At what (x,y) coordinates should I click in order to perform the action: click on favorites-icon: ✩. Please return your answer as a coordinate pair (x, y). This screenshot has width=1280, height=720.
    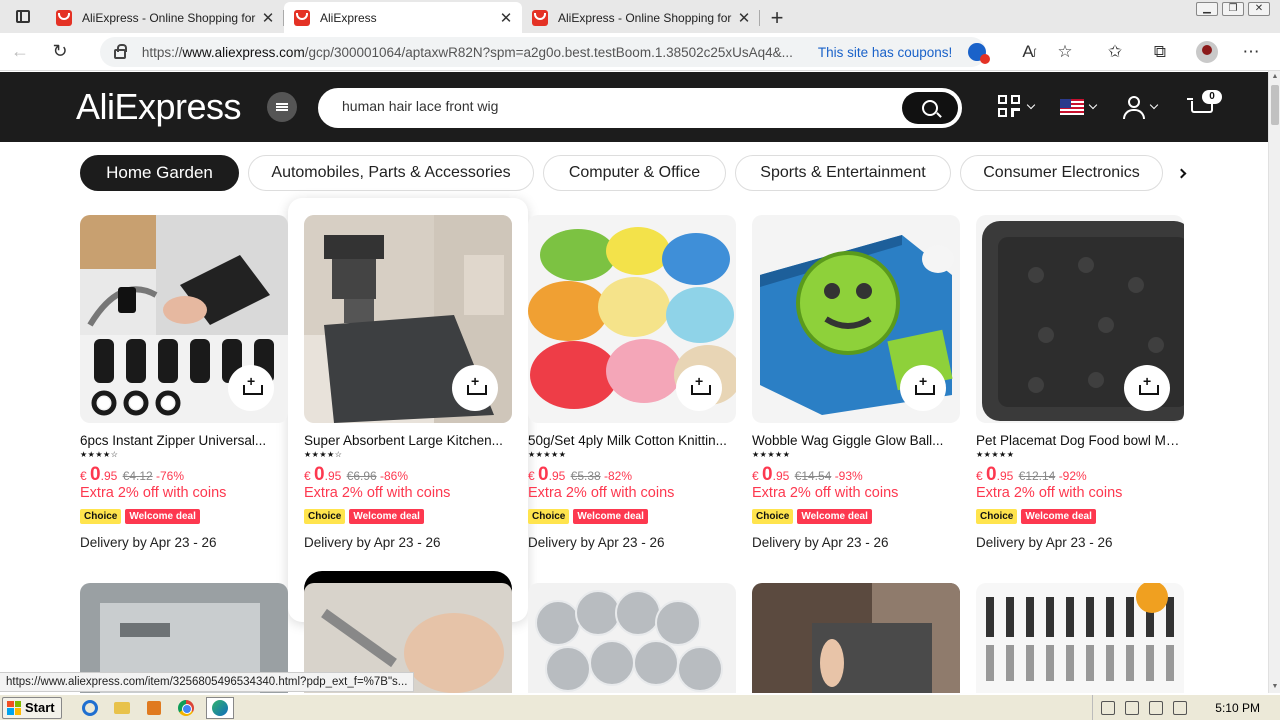
    Looking at the image, I should click on (1115, 52).